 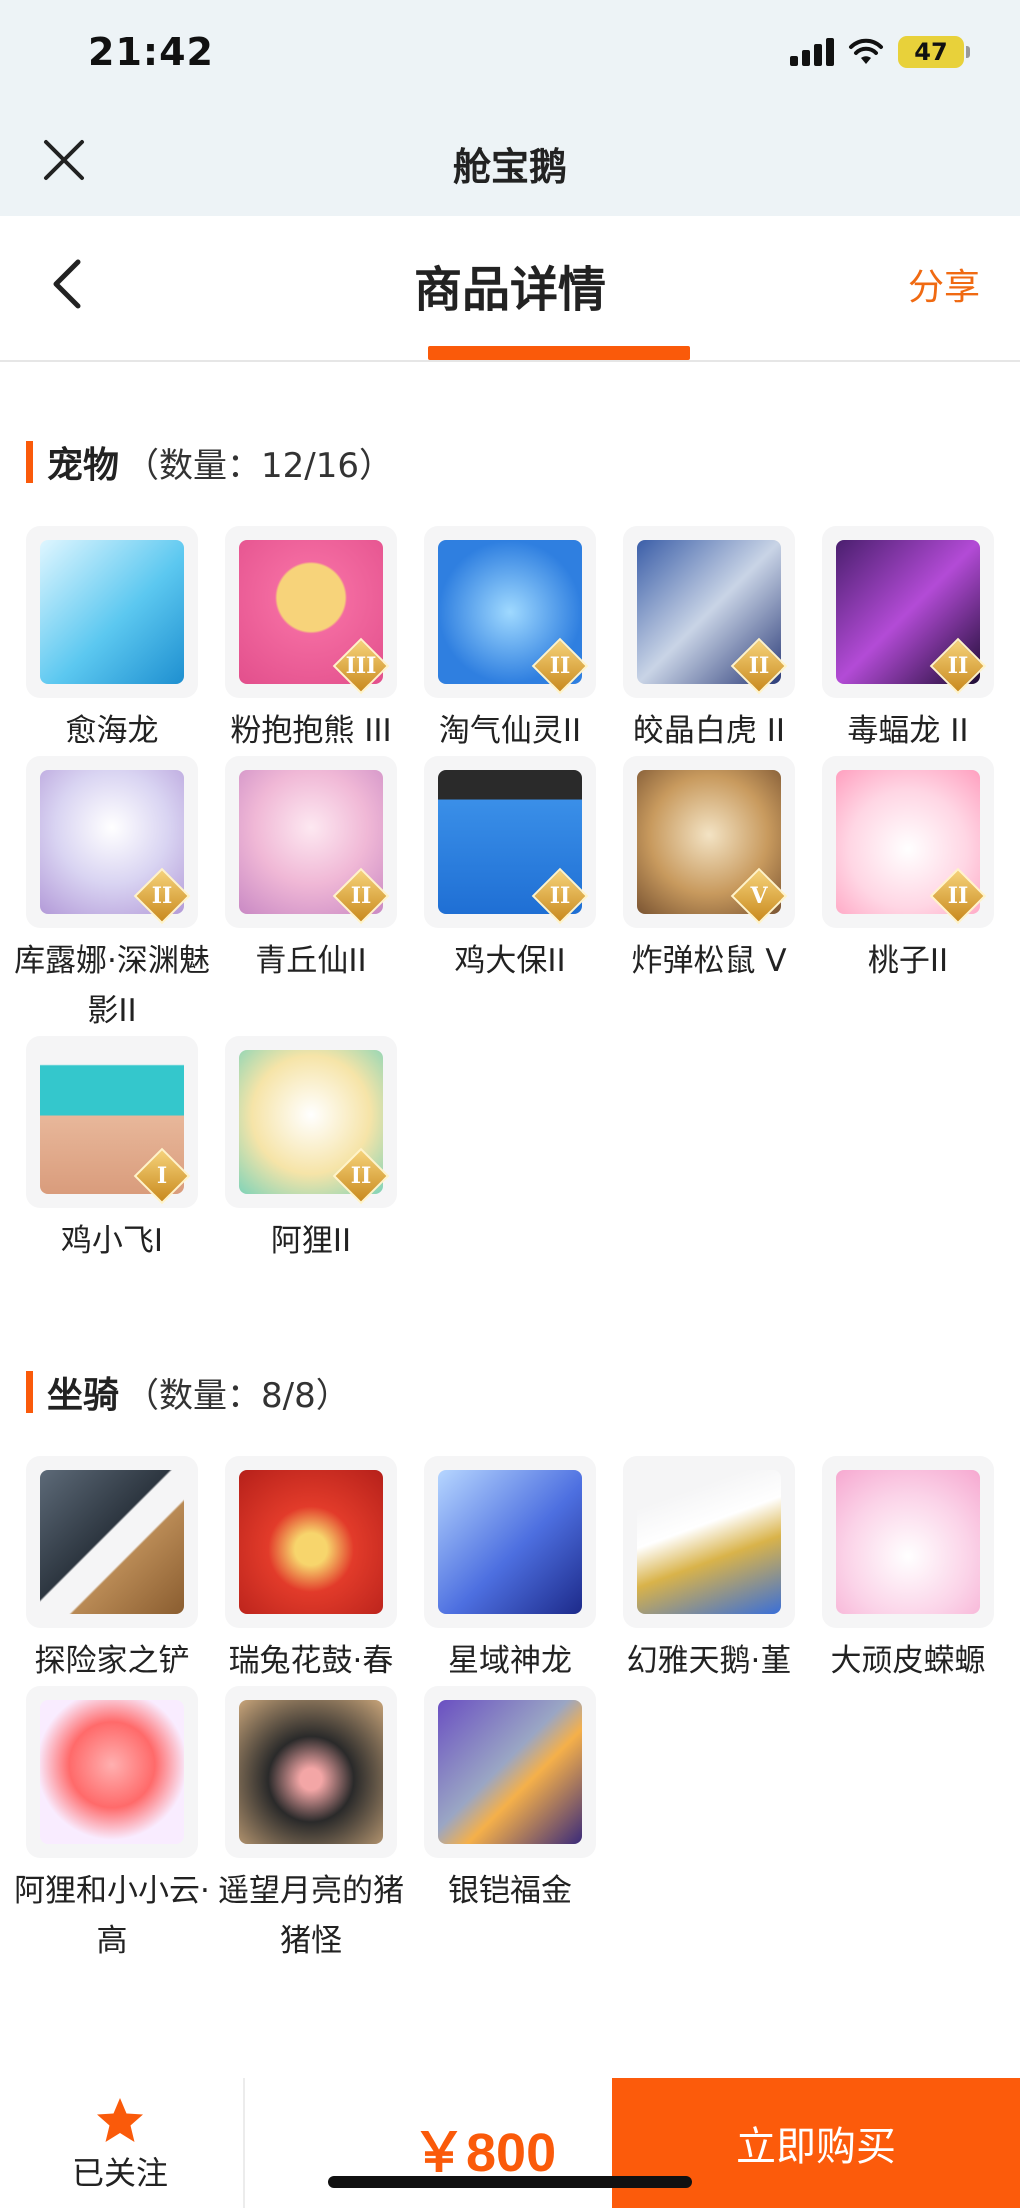 What do you see at coordinates (510, 1542) in the screenshot?
I see `star-dragon-art` at bounding box center [510, 1542].